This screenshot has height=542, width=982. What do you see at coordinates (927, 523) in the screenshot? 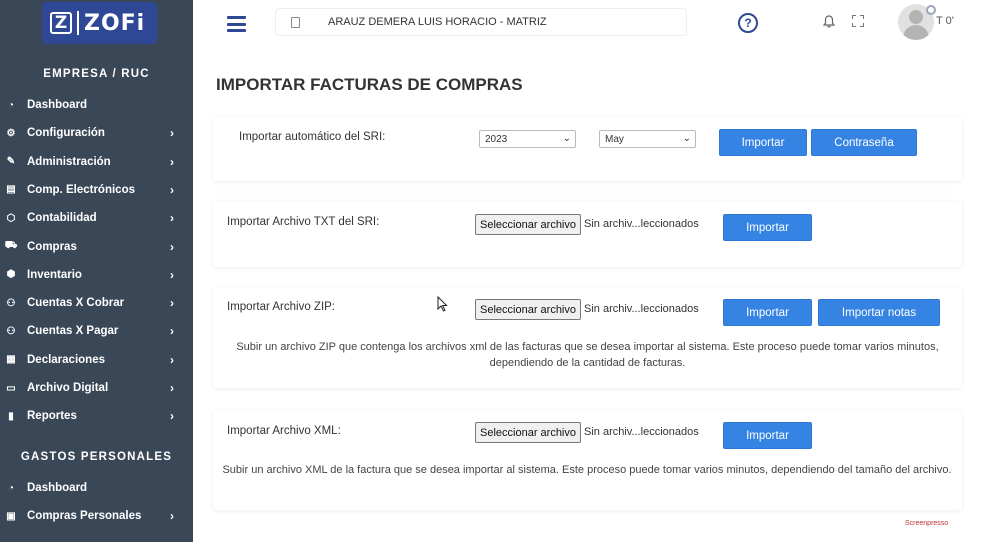
I see `watermark: Screenpresso` at bounding box center [927, 523].